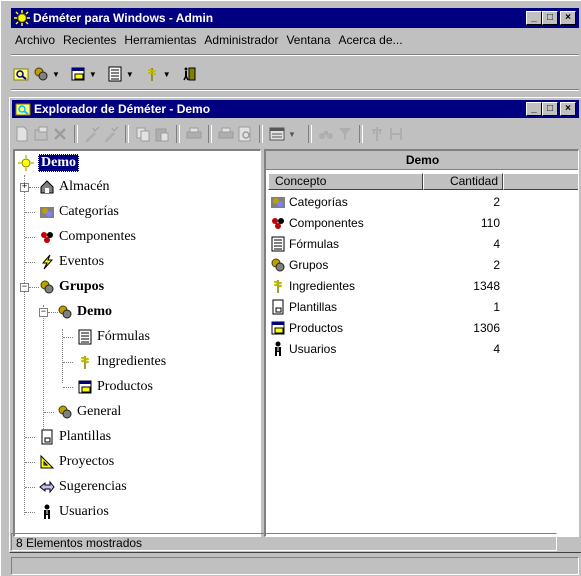  Describe the element at coordinates (313, 349) in the screenshot. I see `list-item-label: Usuarios` at that location.